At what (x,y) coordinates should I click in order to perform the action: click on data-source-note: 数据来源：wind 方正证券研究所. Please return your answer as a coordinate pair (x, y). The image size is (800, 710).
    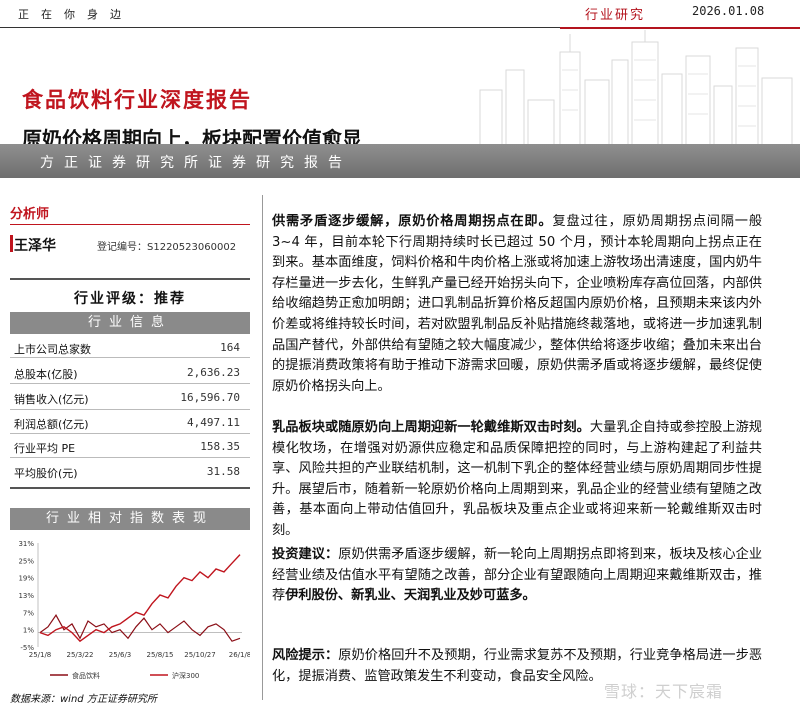
    Looking at the image, I should click on (83, 699).